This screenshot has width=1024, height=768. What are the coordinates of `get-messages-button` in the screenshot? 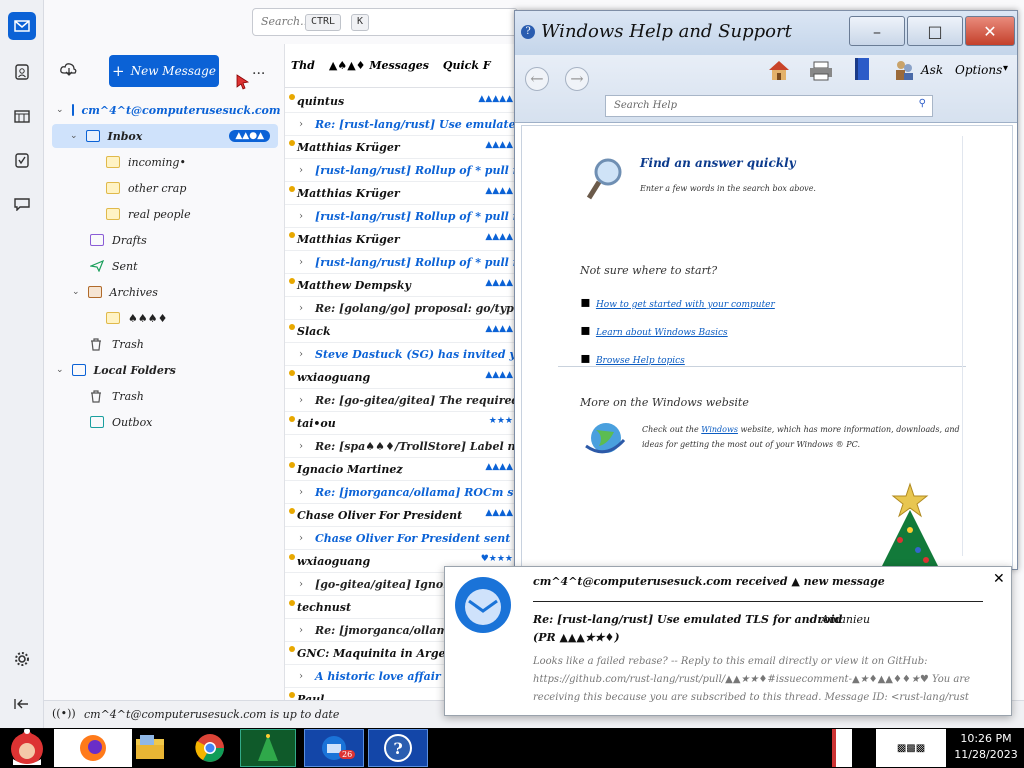 It's located at (69, 72).